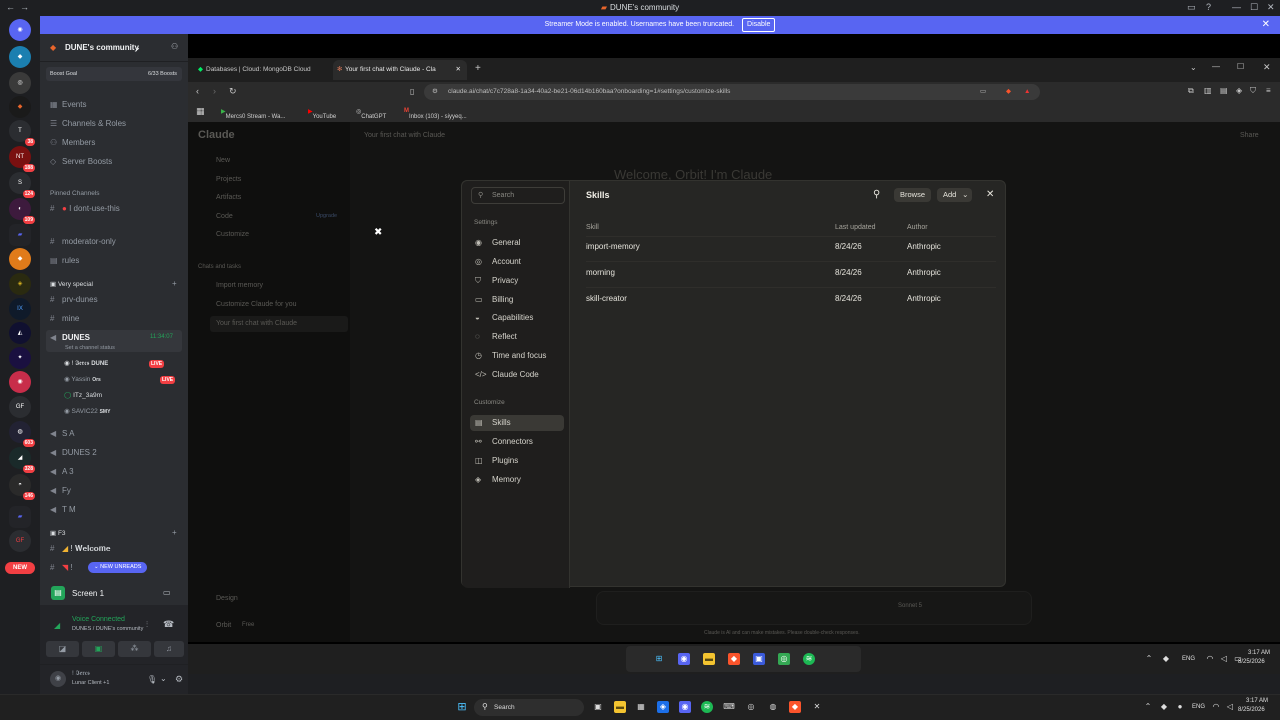 Image resolution: width=1280 pixels, height=720 pixels. Describe the element at coordinates (216, 135) in the screenshot. I see `claude-brand: Claude` at that location.